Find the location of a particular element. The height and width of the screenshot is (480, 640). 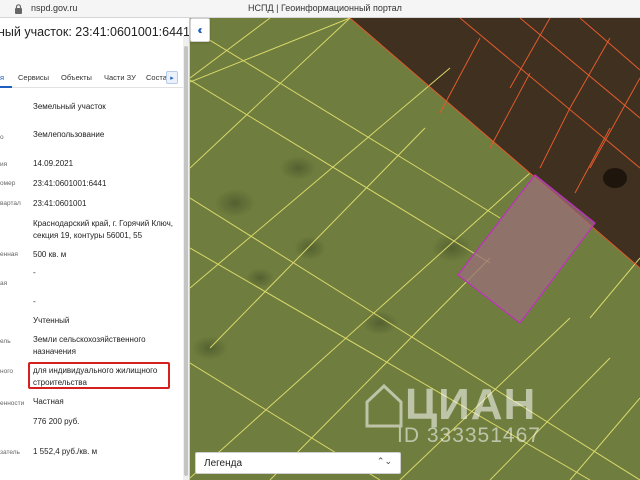

watermark-brand: ЦИАН is located at coordinates (471, 404).